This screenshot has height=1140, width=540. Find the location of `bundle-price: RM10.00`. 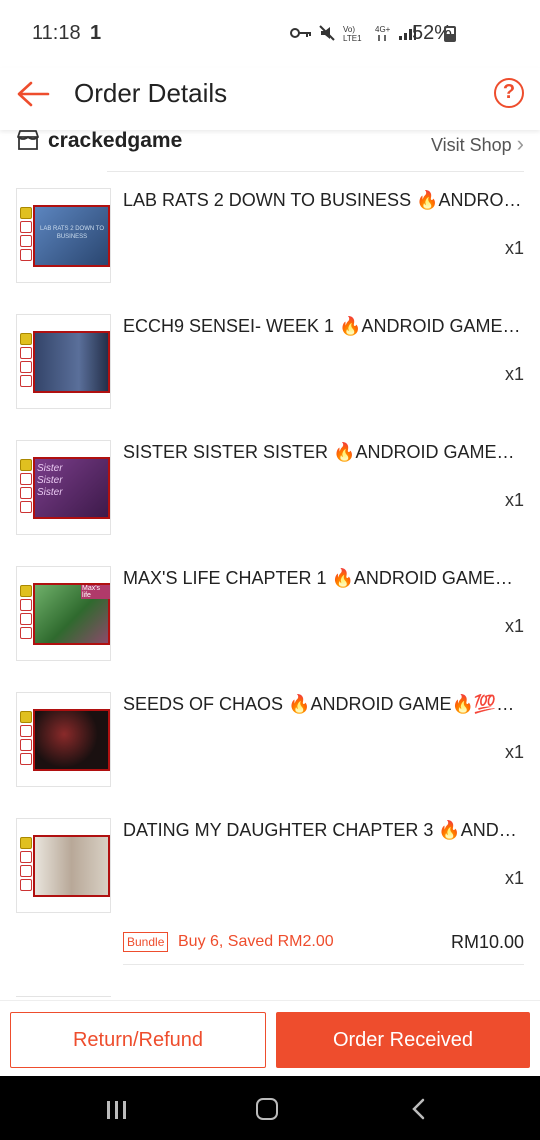

bundle-price: RM10.00 is located at coordinates (487, 942).